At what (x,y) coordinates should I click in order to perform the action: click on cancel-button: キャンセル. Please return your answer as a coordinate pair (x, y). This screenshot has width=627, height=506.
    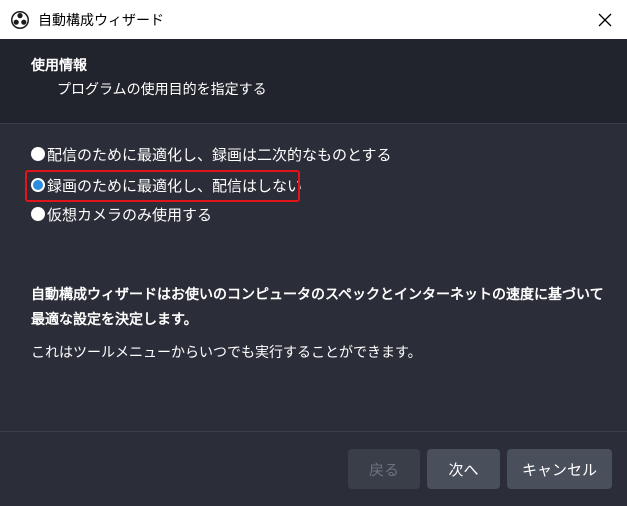
    Looking at the image, I should click on (559, 469).